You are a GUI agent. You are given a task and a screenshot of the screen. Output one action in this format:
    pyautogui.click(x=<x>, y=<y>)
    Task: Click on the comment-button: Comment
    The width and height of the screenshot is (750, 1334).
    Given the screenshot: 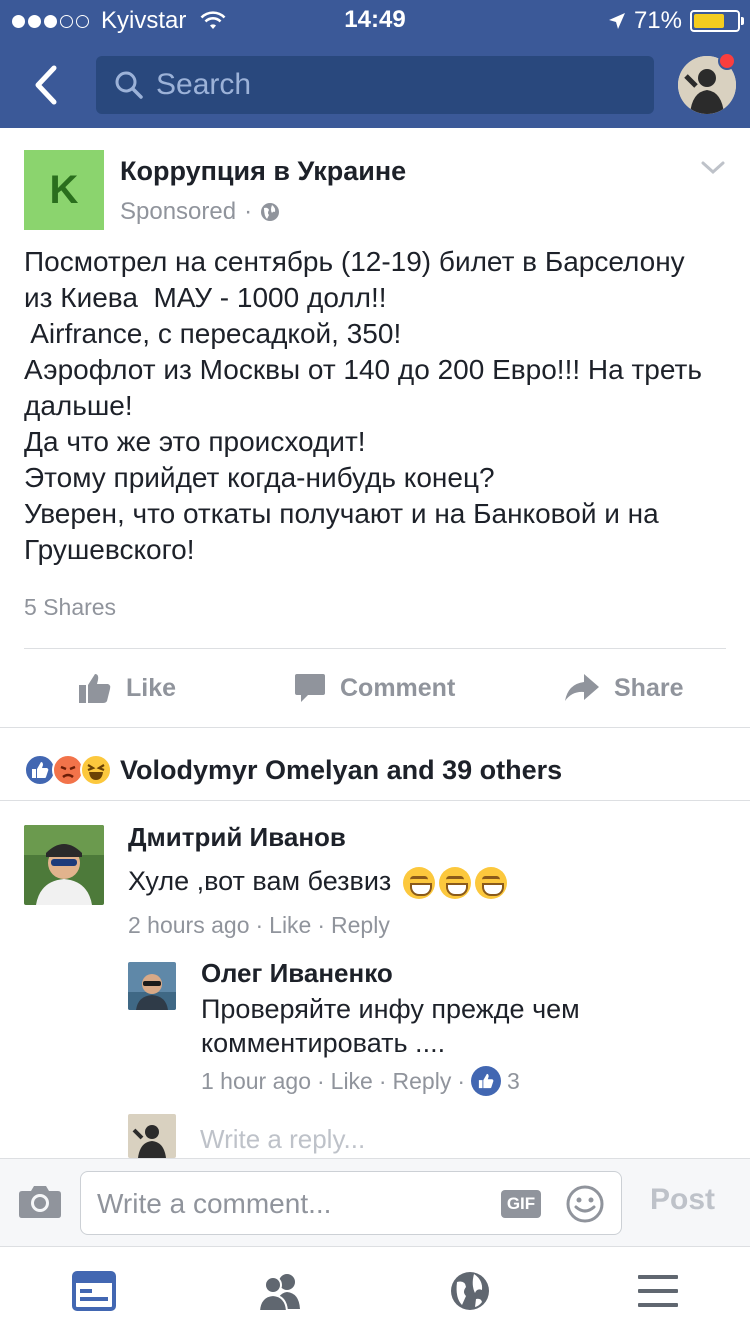 What is the action you would take?
    pyautogui.click(x=374, y=688)
    